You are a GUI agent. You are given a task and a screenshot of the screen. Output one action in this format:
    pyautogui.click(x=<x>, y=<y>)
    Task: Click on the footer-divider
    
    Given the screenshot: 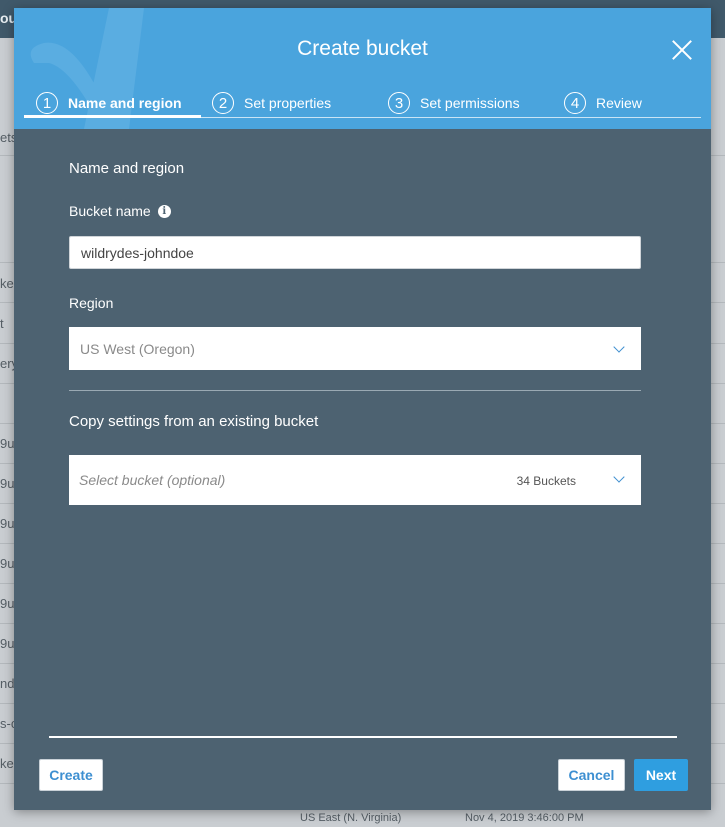 What is the action you would take?
    pyautogui.click(x=363, y=737)
    